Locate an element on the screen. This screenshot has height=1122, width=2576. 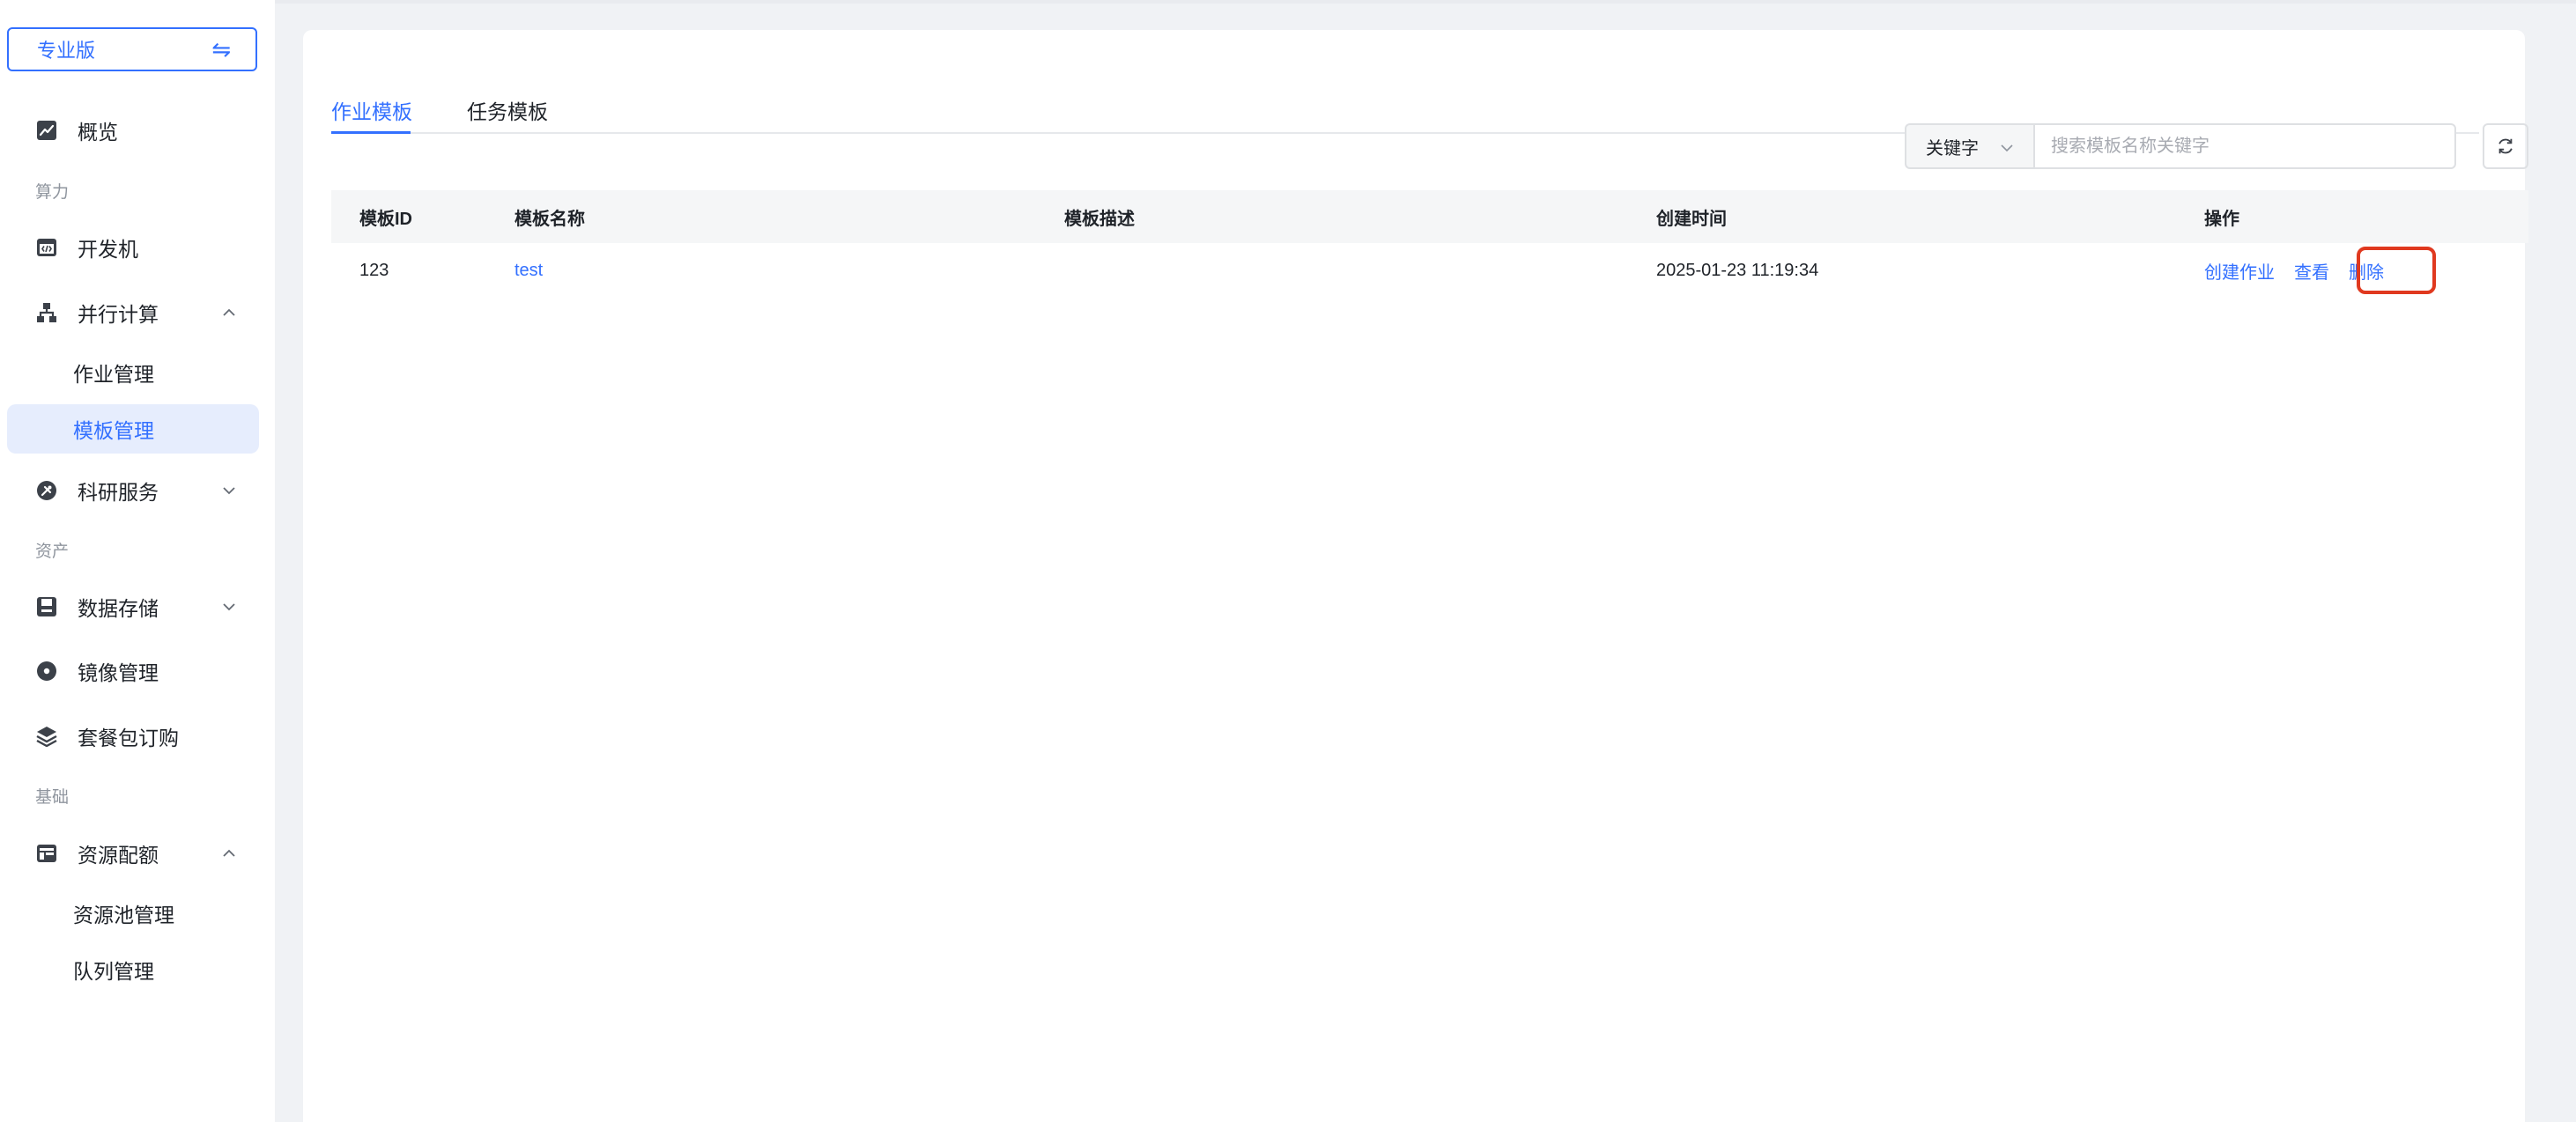
tab-task-template: 任务模板 is located at coordinates (507, 110).